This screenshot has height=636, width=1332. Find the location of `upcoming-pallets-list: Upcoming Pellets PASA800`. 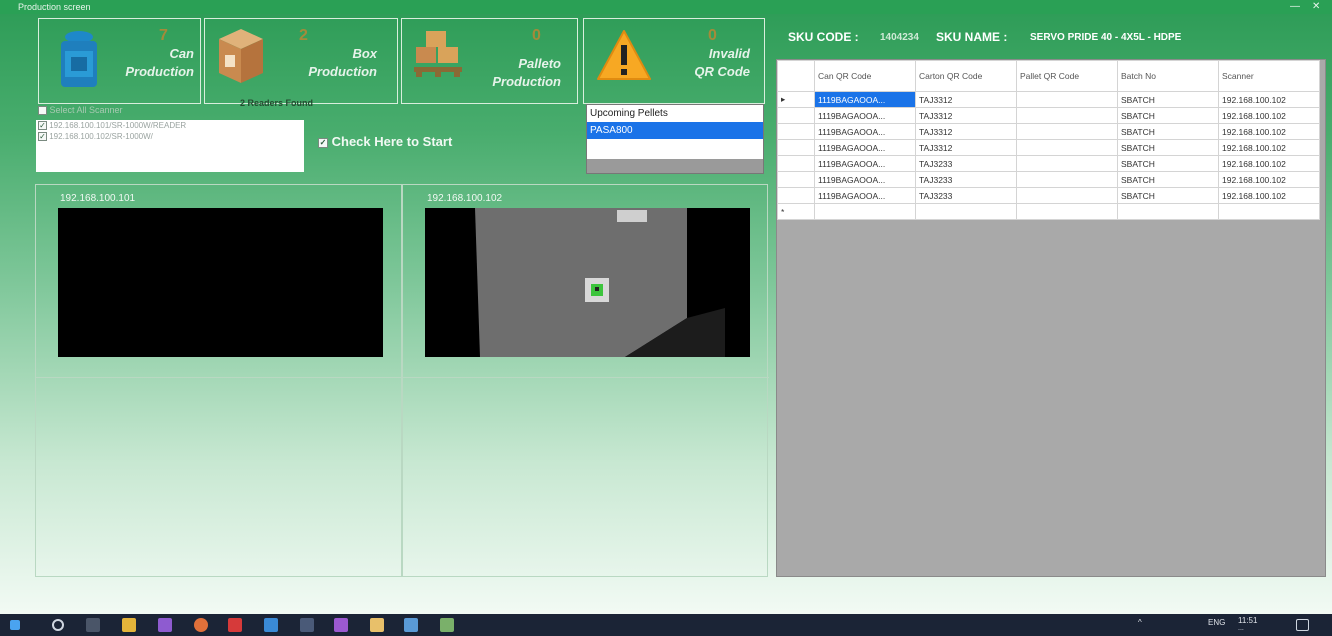

upcoming-pallets-list: Upcoming Pellets PASA800 is located at coordinates (675, 139).